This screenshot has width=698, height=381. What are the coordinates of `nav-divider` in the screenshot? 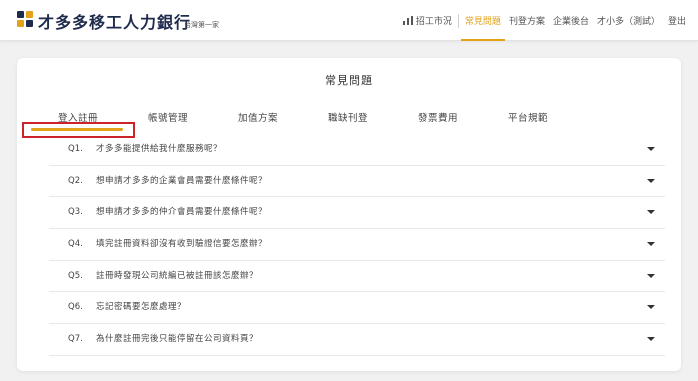 It's located at (458, 20).